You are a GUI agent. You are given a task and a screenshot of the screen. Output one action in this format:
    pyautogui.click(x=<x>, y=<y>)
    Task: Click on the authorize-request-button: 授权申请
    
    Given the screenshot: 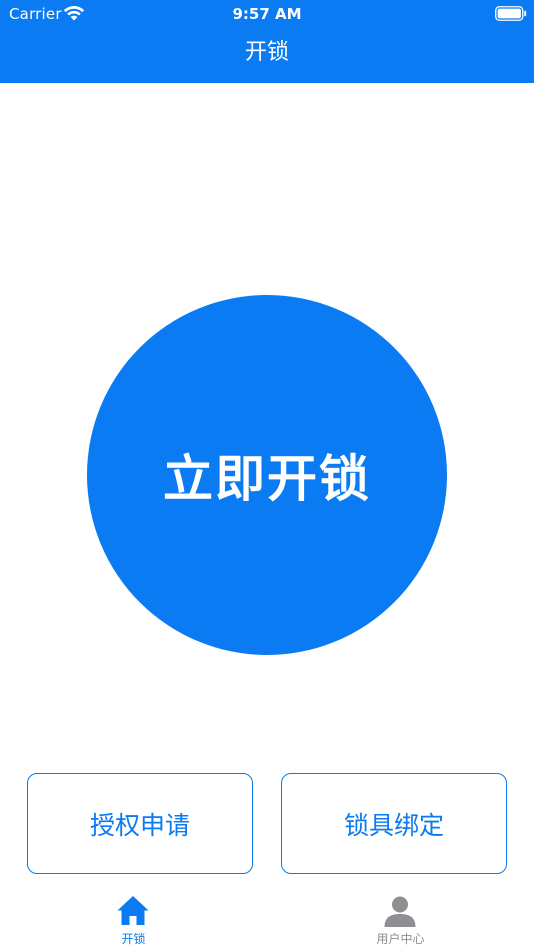 What is the action you would take?
    pyautogui.click(x=140, y=823)
    